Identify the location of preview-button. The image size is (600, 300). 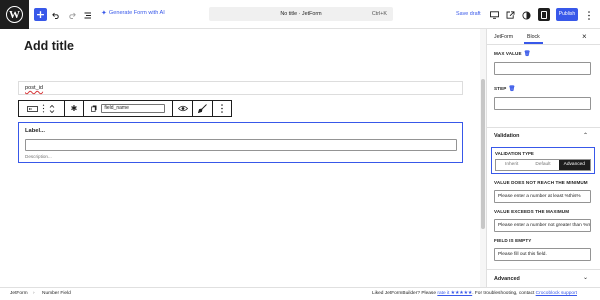
(494, 15).